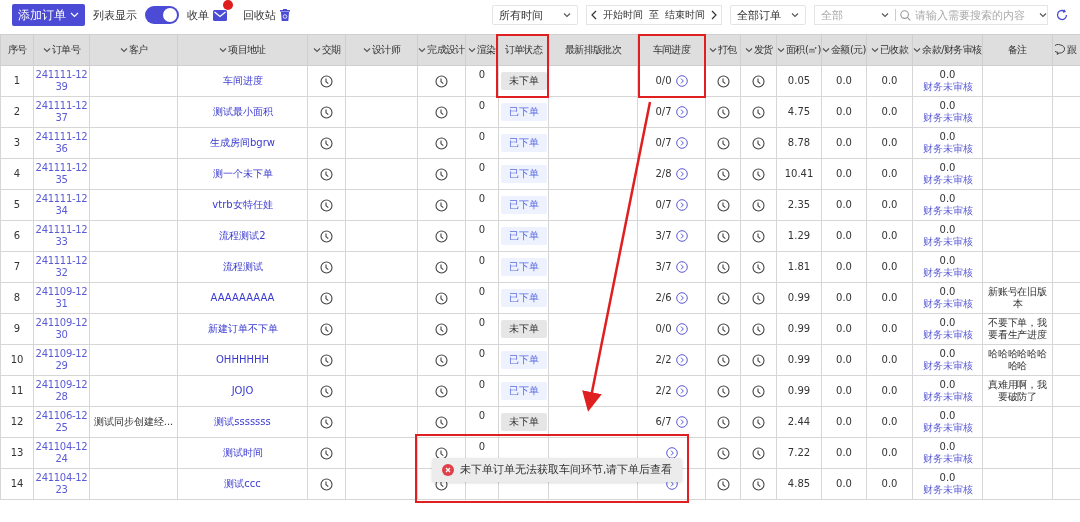 The image size is (1080, 522). Describe the element at coordinates (1062, 15) in the screenshot. I see `refresh-icon` at that location.